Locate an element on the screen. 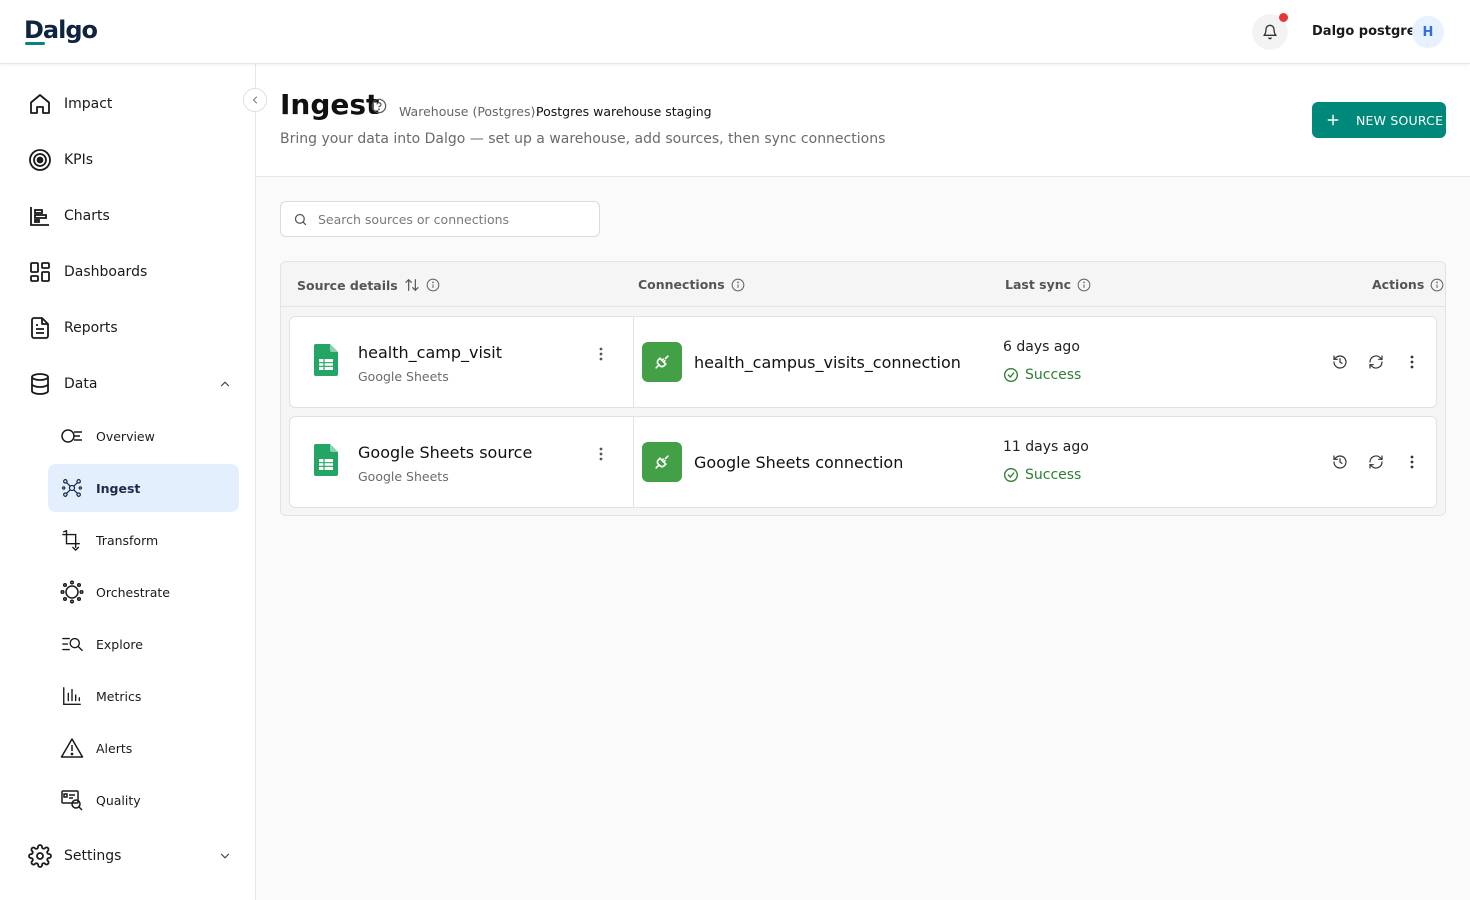  sidebar-subitem-metrics: Metrics is located at coordinates (143, 696).